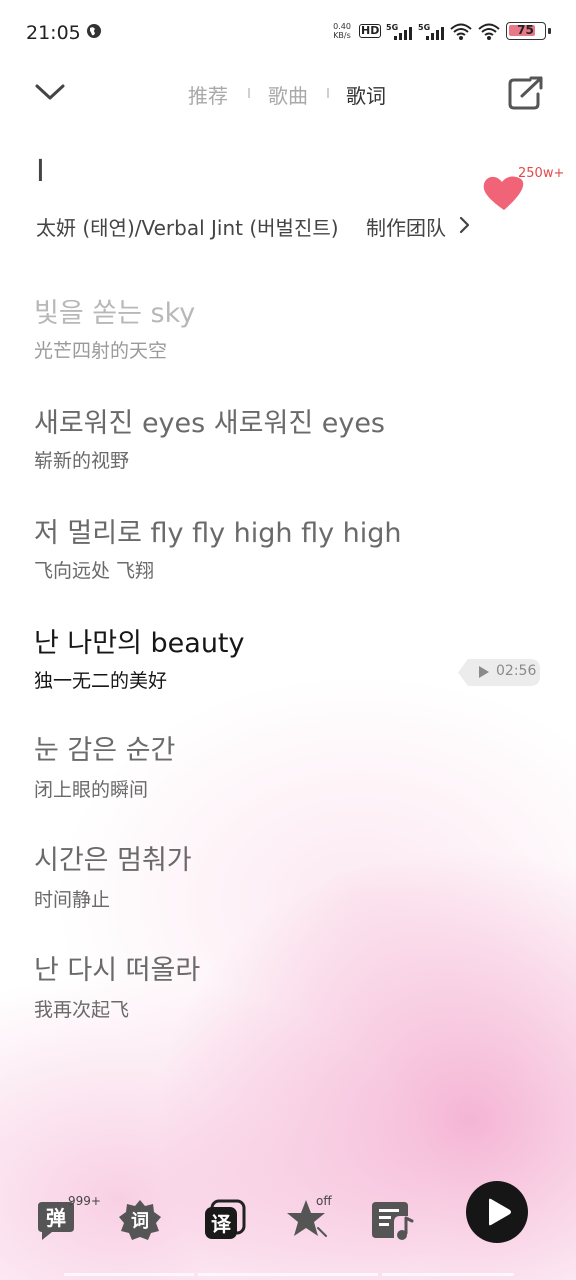 The width and height of the screenshot is (576, 1280). What do you see at coordinates (81, 1008) in the screenshot?
I see `lyric-translation: 我再次起飞` at bounding box center [81, 1008].